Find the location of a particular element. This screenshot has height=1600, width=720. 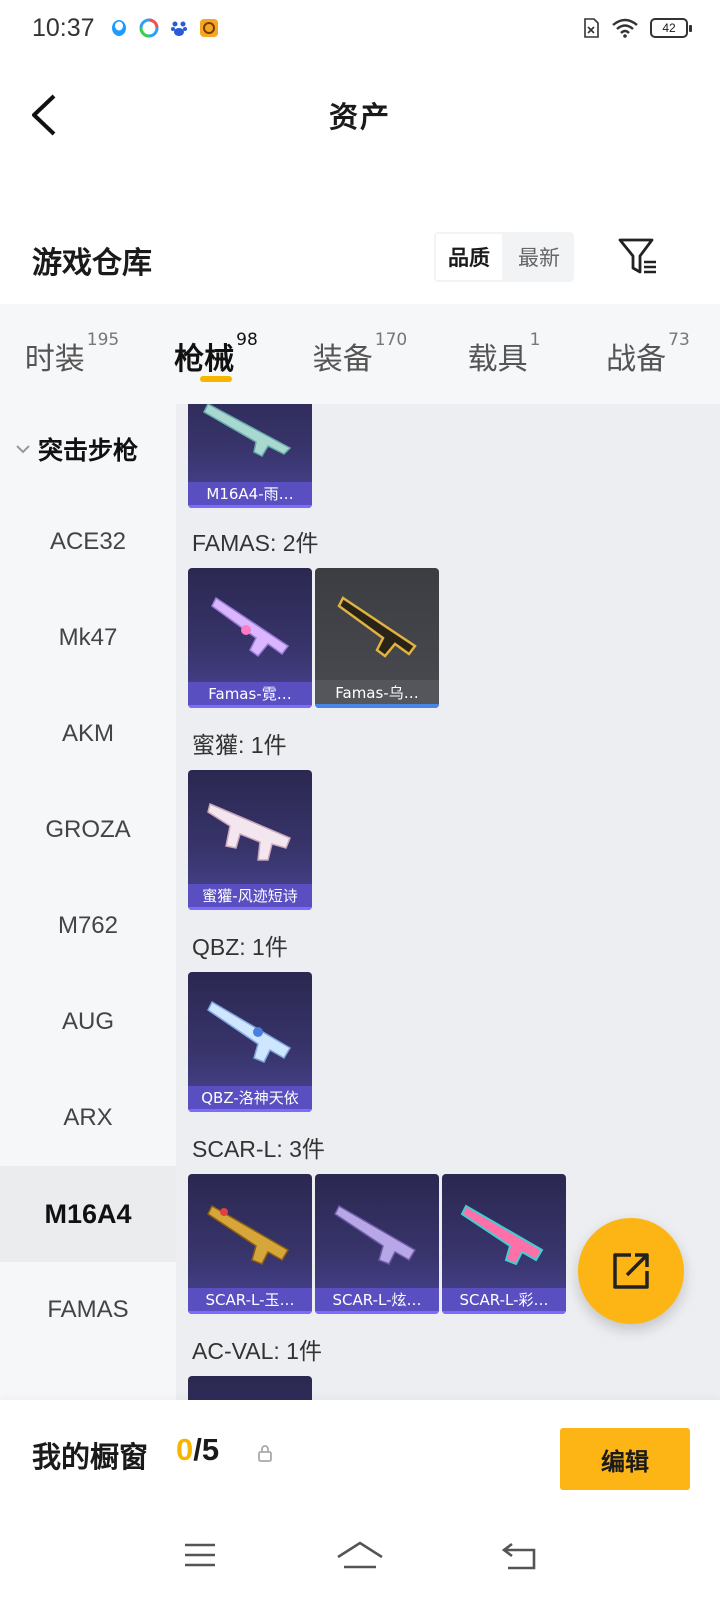

skin-card: QBZ-洛神天依 is located at coordinates (250, 1042).